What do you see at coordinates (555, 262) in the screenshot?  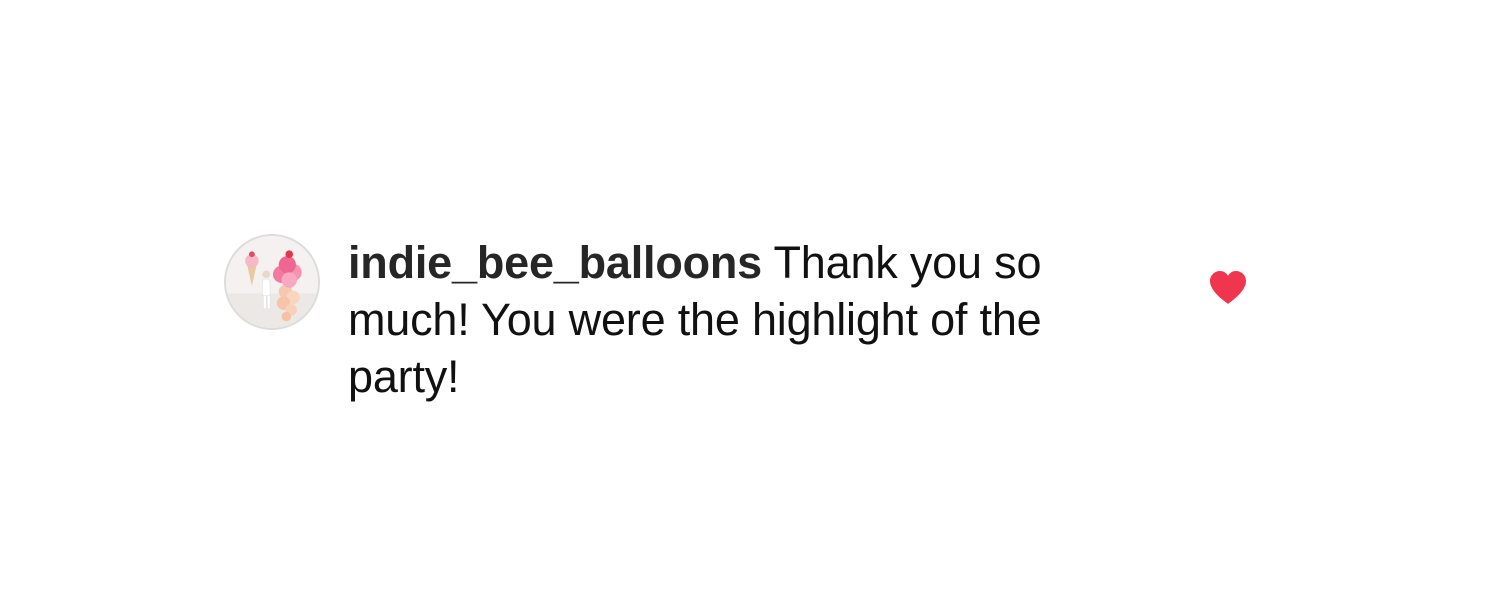 I see `username-link: indie_bee_balloons` at bounding box center [555, 262].